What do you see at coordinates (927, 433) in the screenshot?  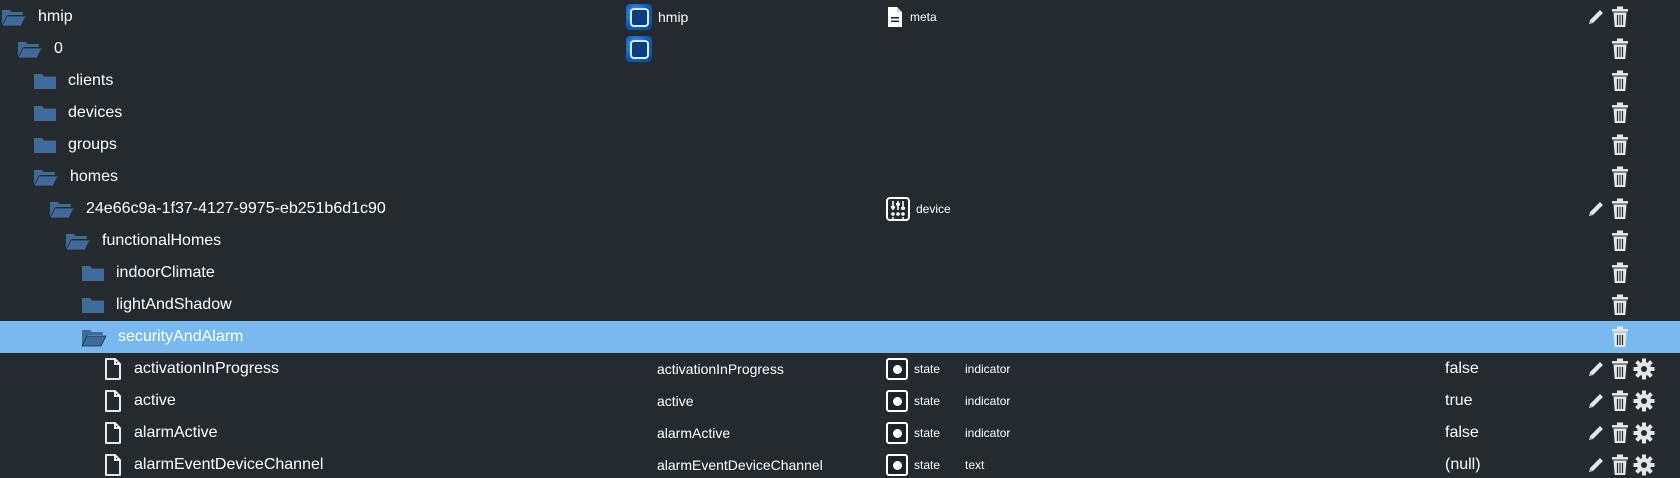 I see `object-type: state` at bounding box center [927, 433].